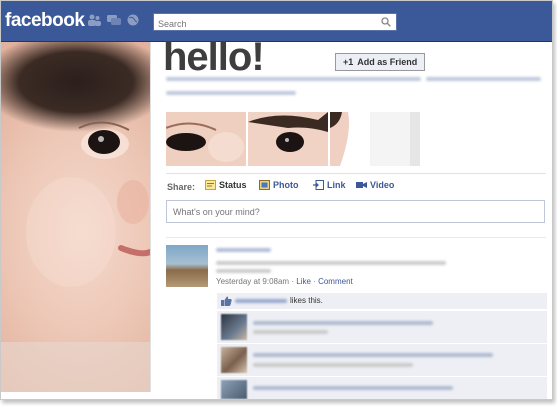  What do you see at coordinates (264, 185) in the screenshot?
I see `photo-icon` at bounding box center [264, 185].